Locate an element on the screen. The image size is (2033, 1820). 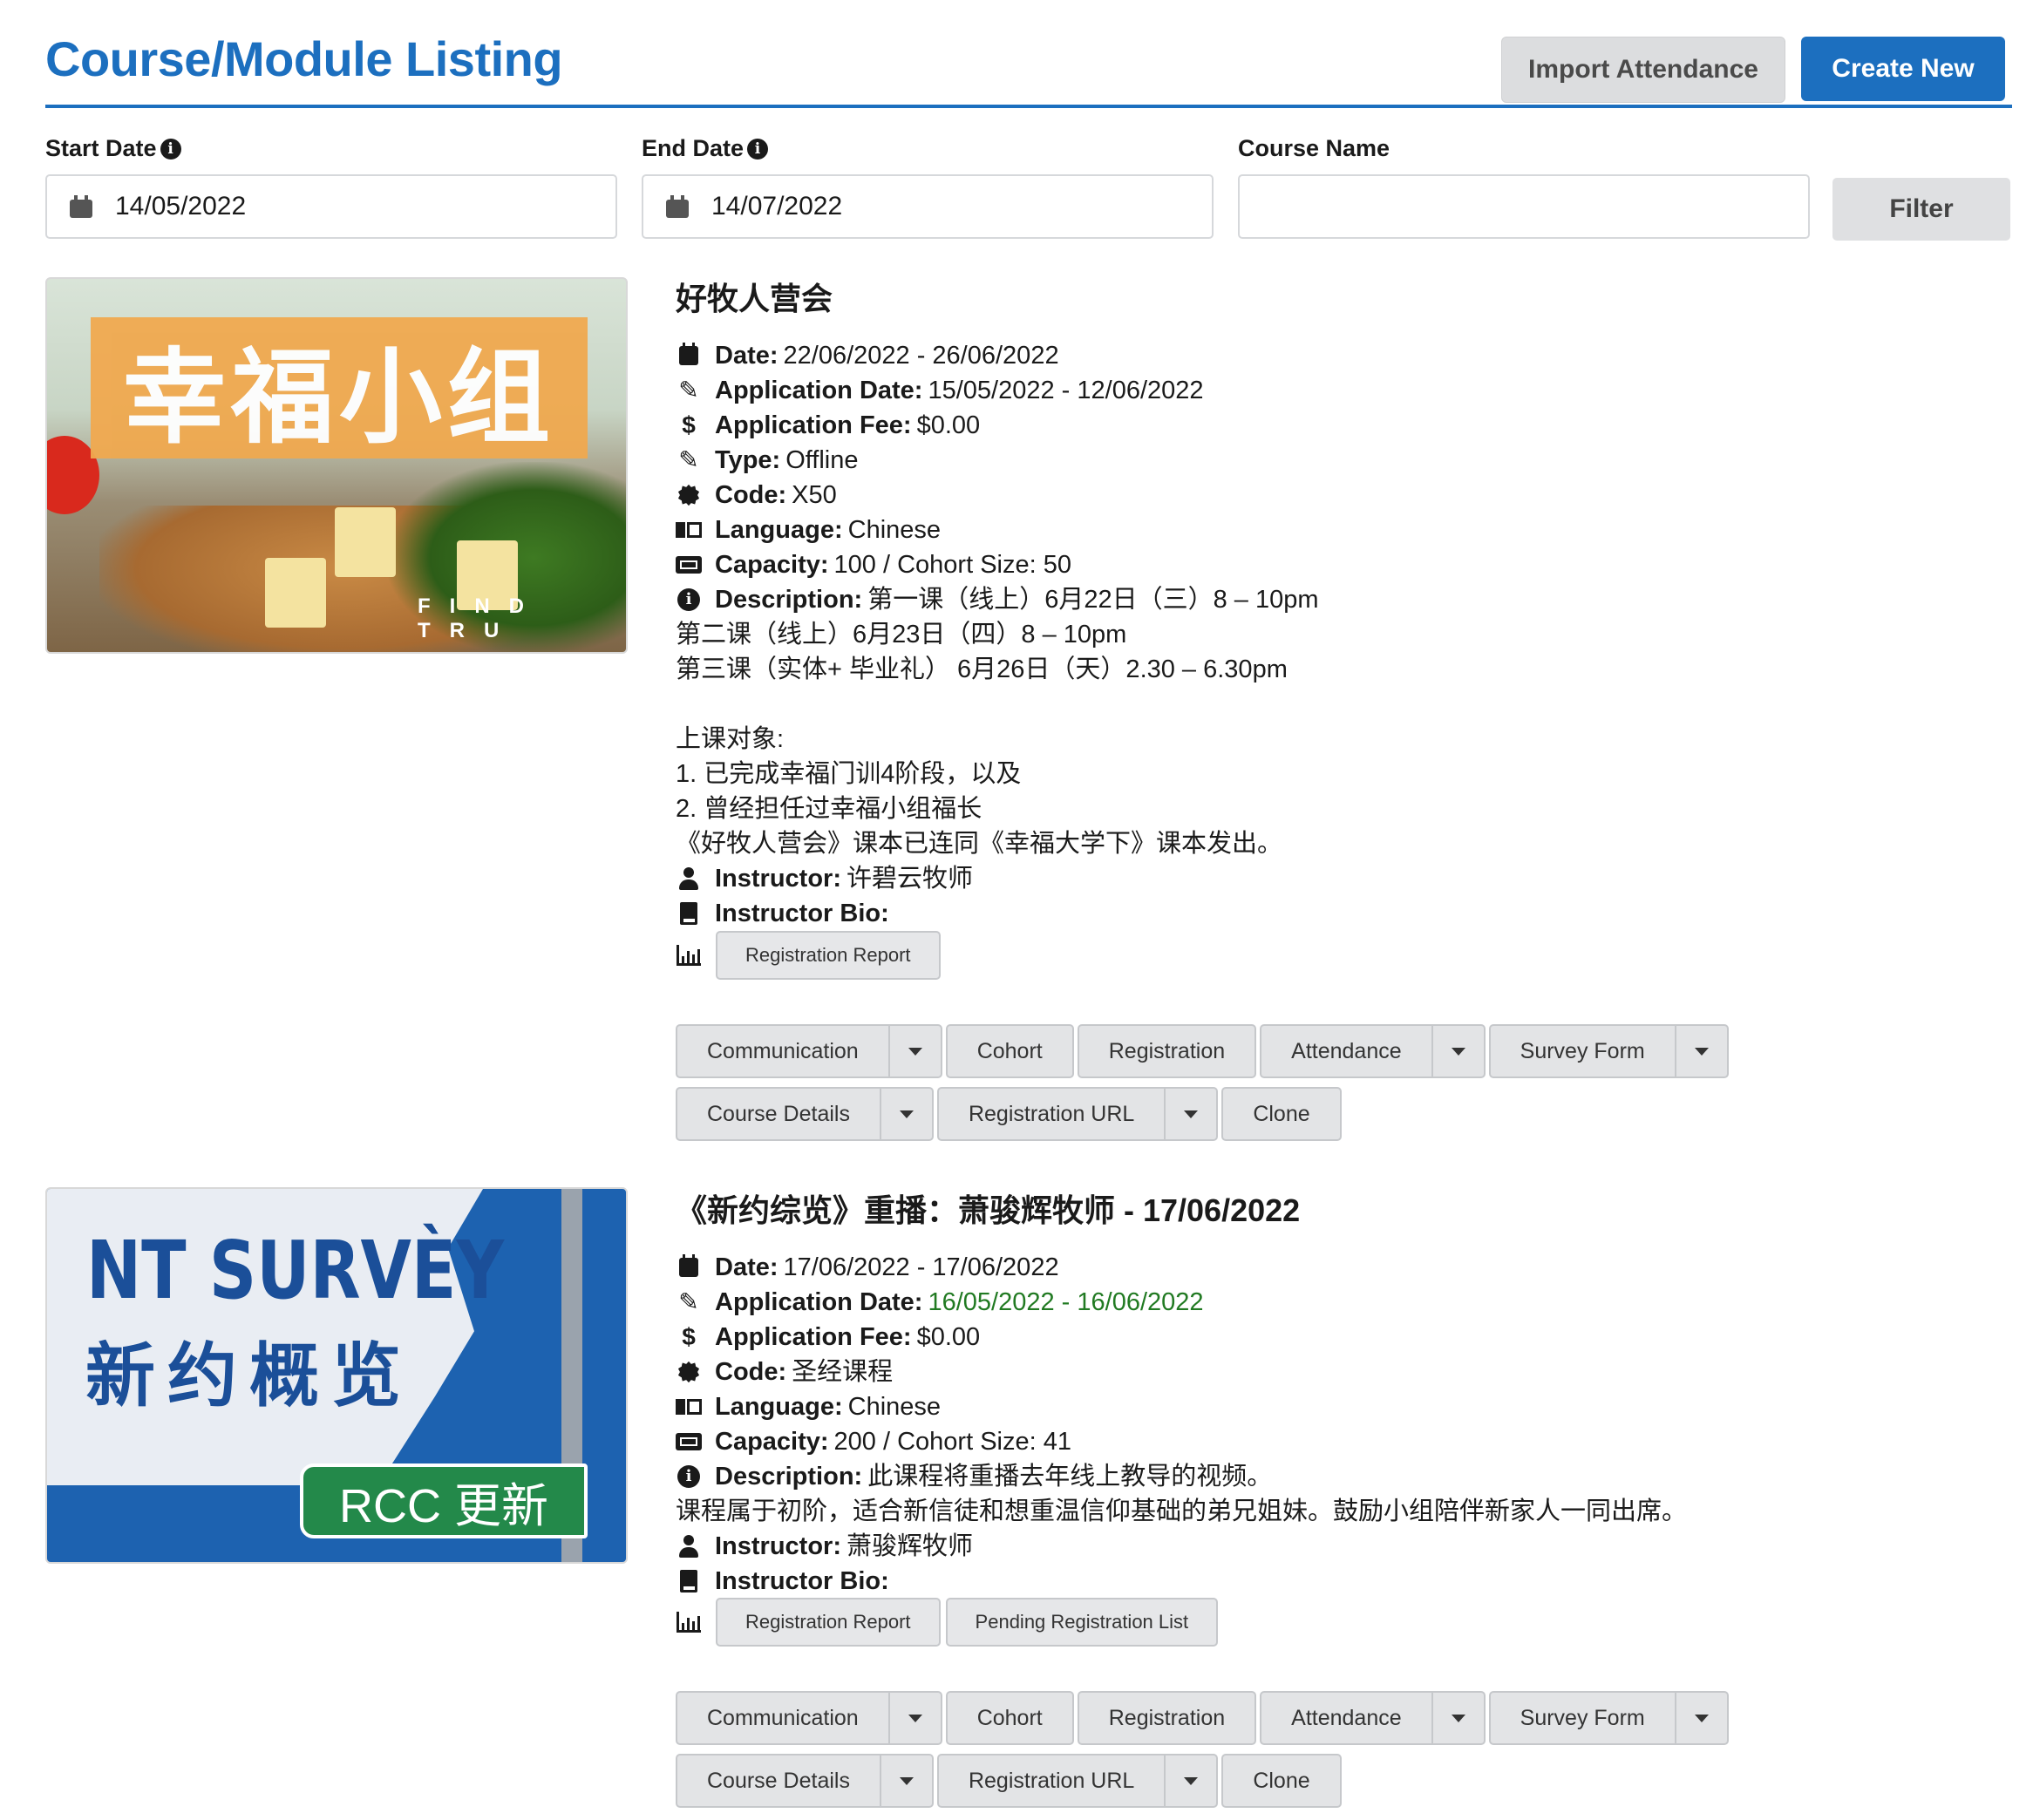
report-row: Registration Report is located at coordinates (808, 955).